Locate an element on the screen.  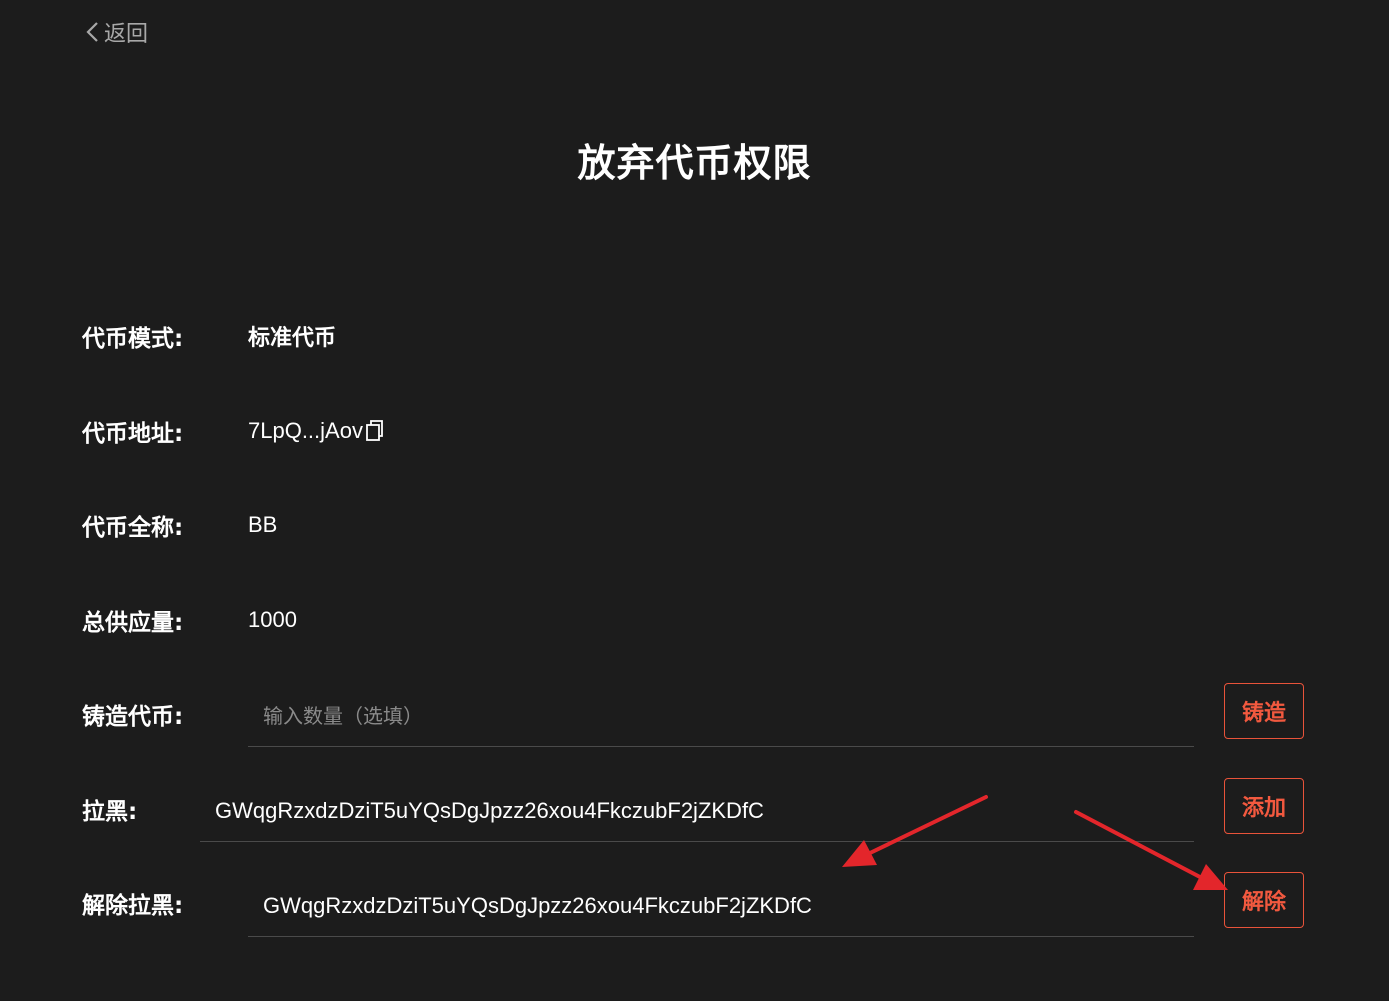
total-supply-row: 总供应量: 1000 is located at coordinates (189, 620).